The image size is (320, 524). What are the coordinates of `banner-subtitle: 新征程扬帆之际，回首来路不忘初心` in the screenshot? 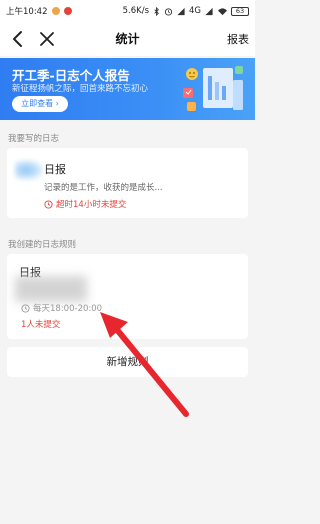 It's located at (80, 89).